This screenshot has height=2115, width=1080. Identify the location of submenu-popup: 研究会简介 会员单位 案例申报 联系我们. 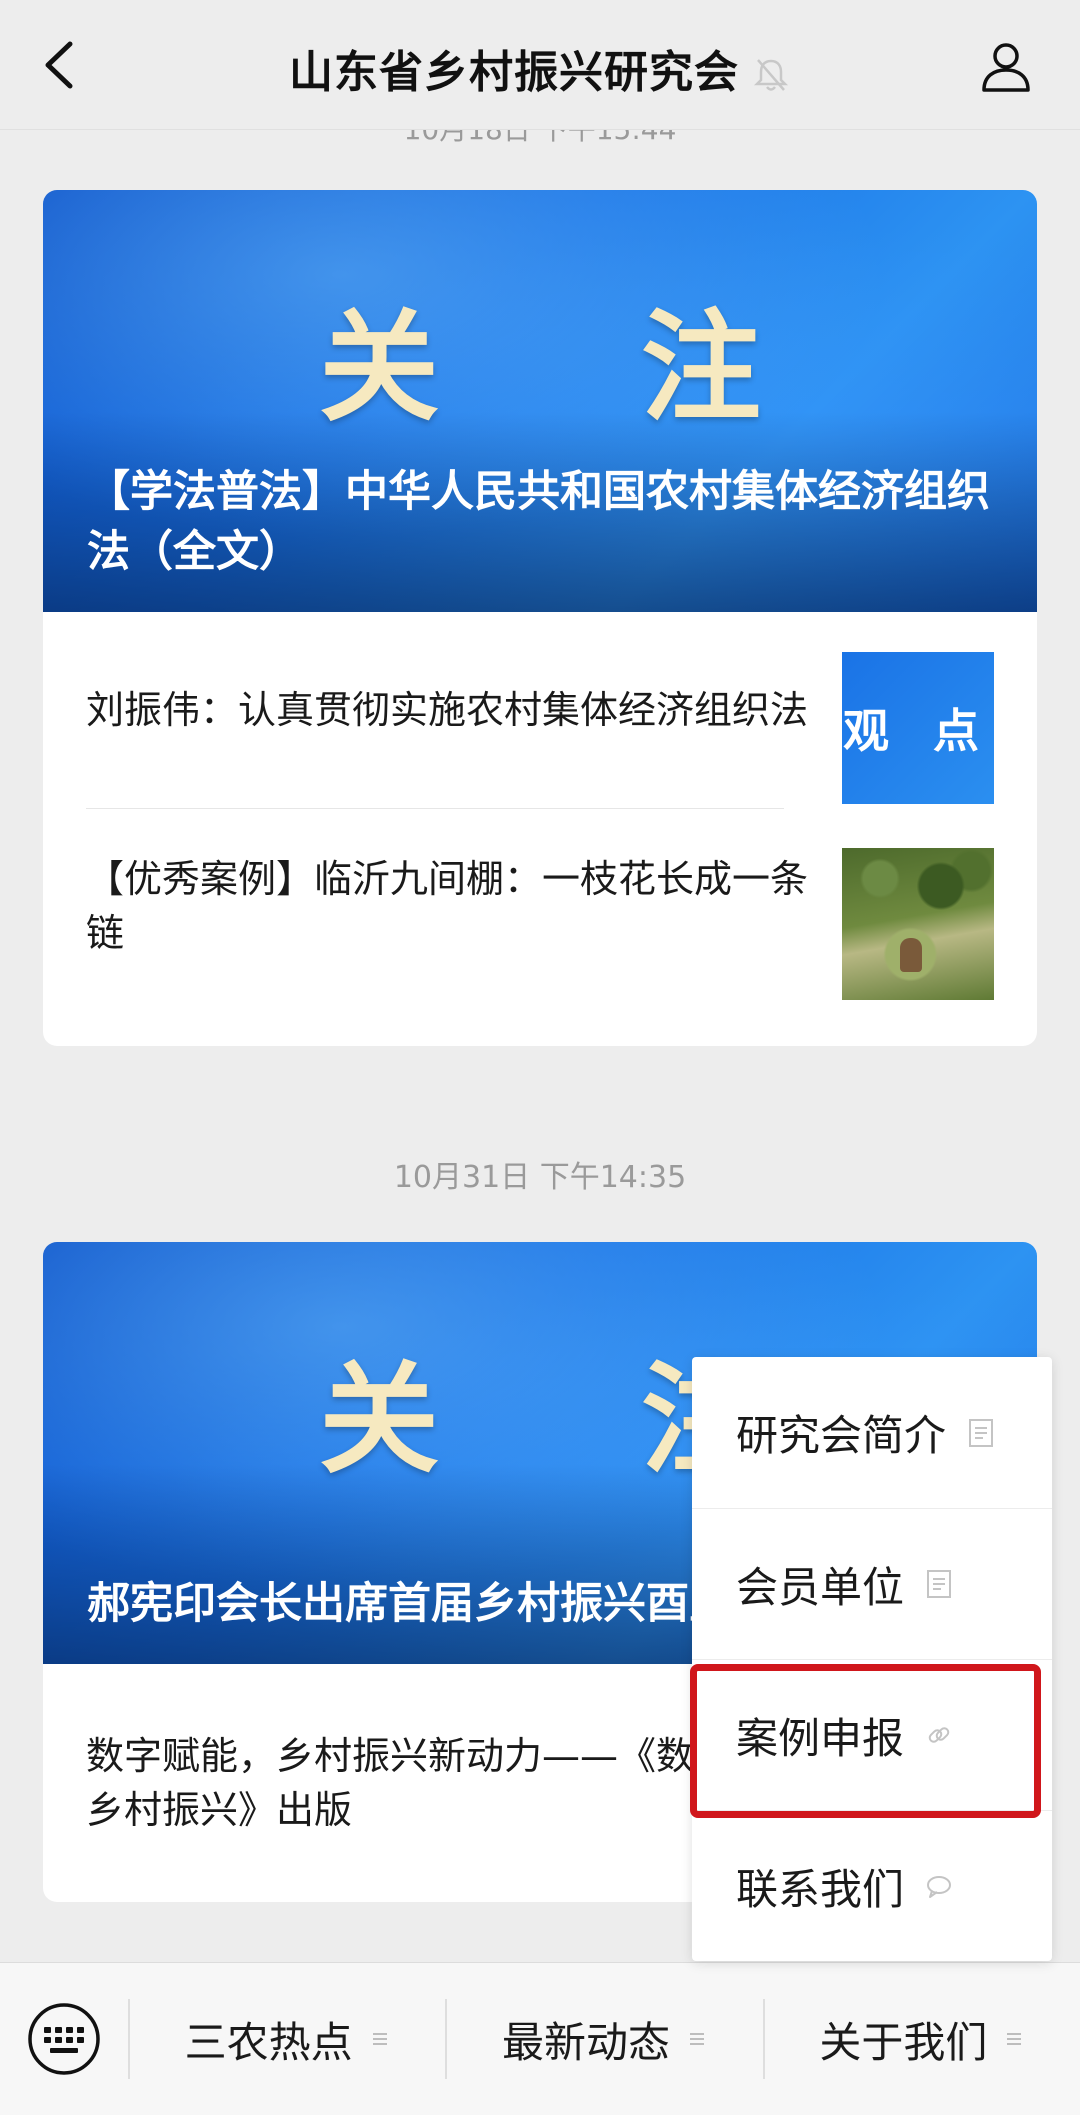
(872, 1659).